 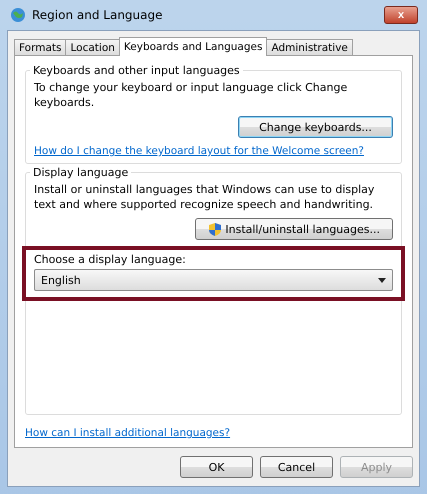 What do you see at coordinates (136, 70) in the screenshot?
I see `group-legend: Keyboards and other input languages` at bounding box center [136, 70].